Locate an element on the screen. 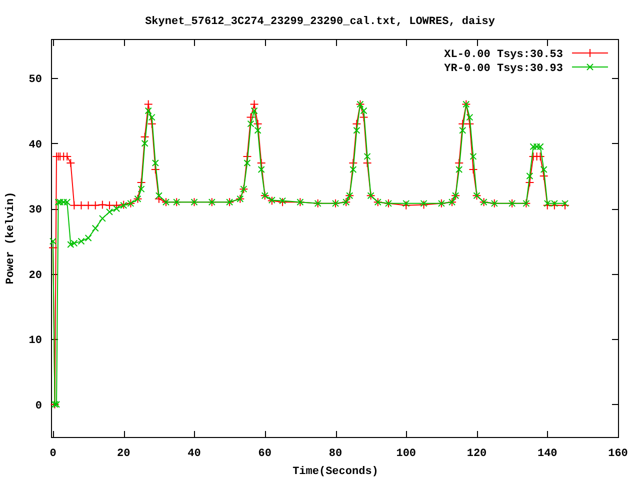 The width and height of the screenshot is (640, 480). y-tick-label: 30 is located at coordinates (35, 210).